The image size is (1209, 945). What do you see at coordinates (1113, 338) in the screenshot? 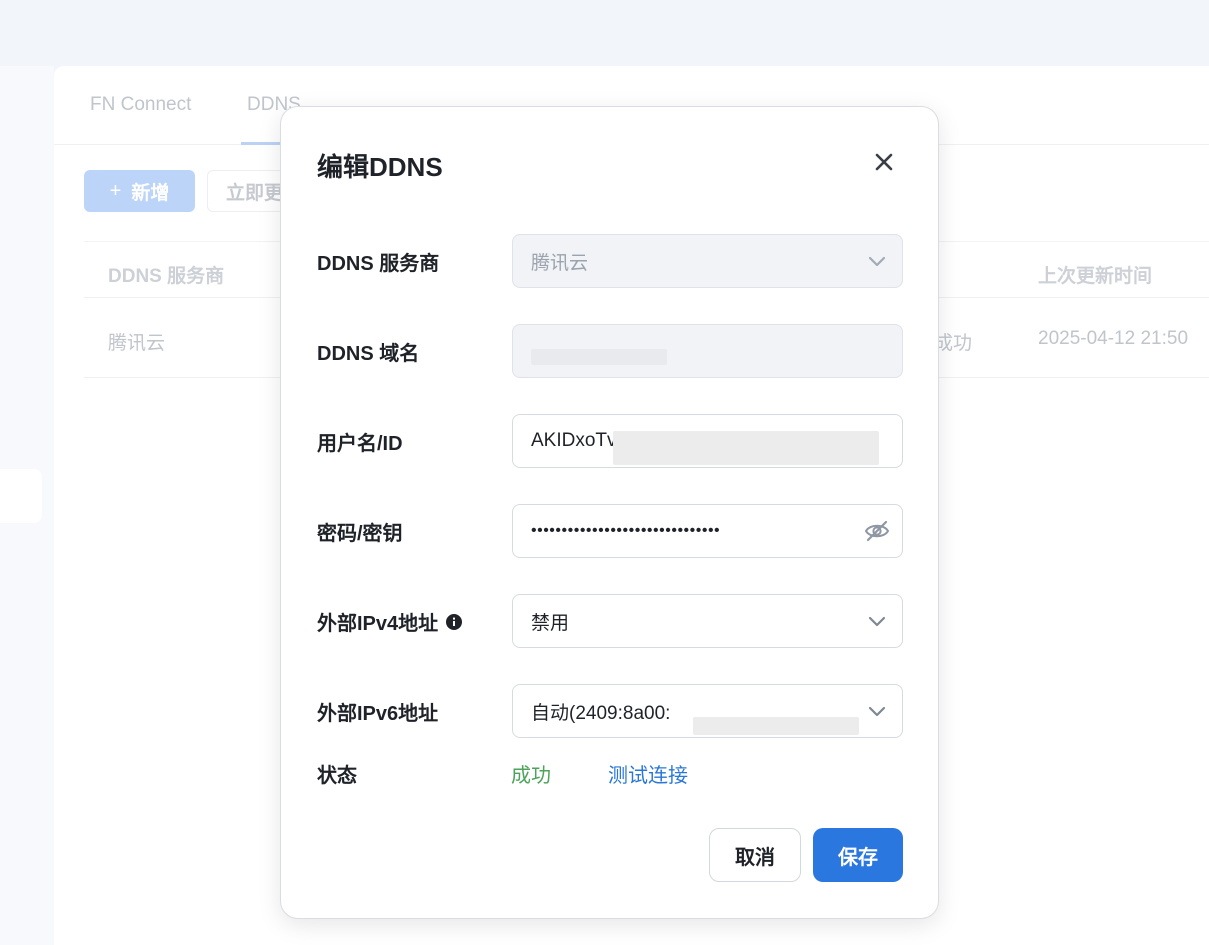
I see `row-last-update: 2025-04-12 21:50` at bounding box center [1113, 338].